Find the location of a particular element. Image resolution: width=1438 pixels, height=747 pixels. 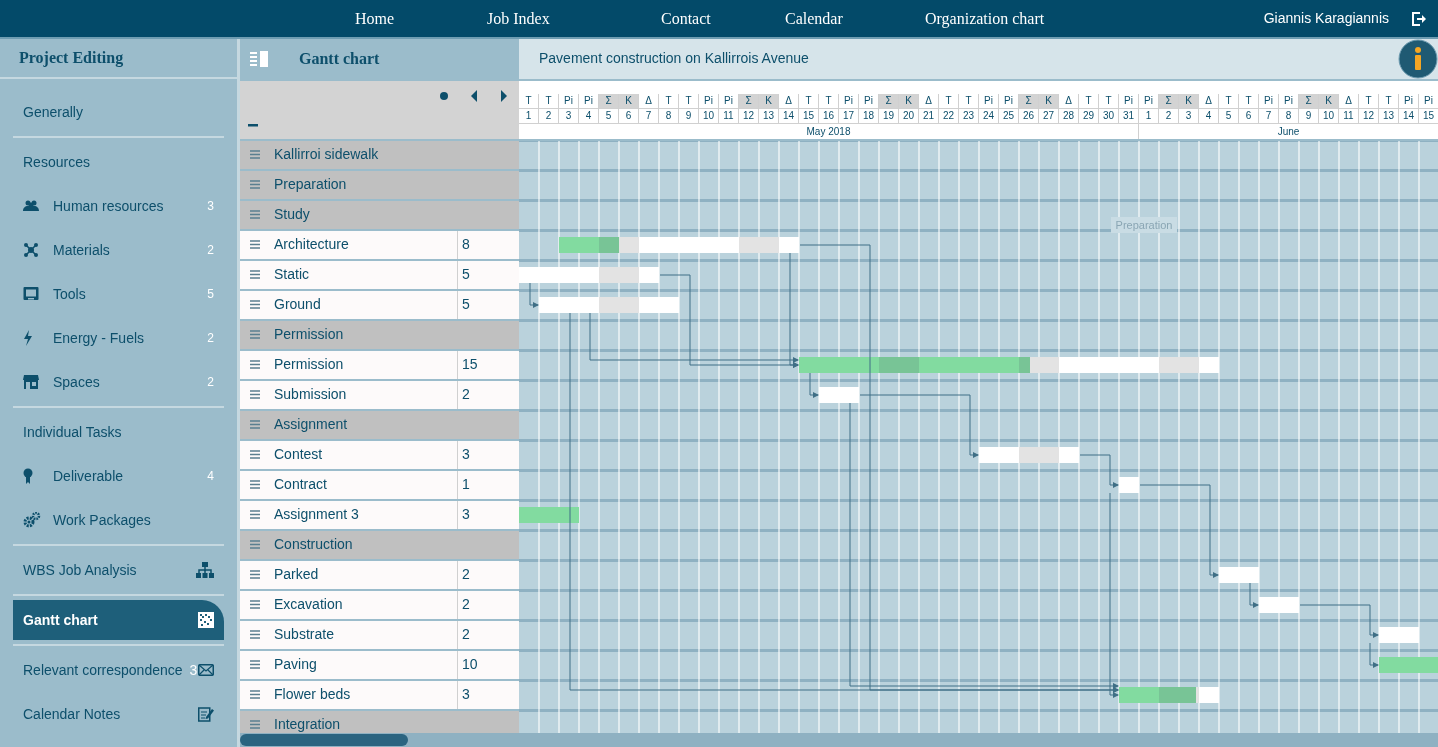

panel-icon is located at coordinates (259, 58).